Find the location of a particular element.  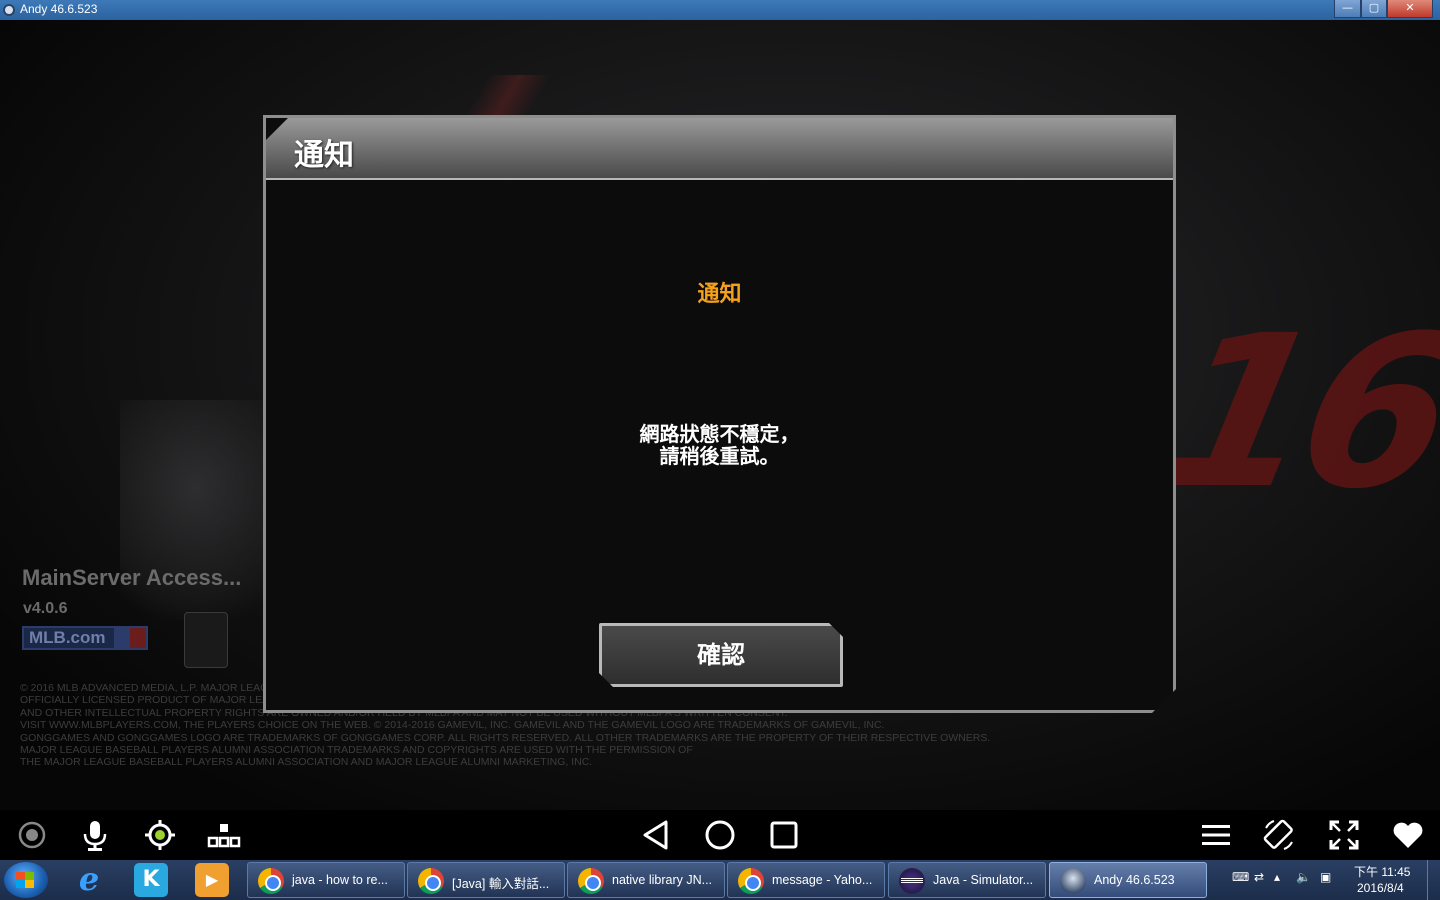

version-text: v4.0.6 is located at coordinates (45, 608).